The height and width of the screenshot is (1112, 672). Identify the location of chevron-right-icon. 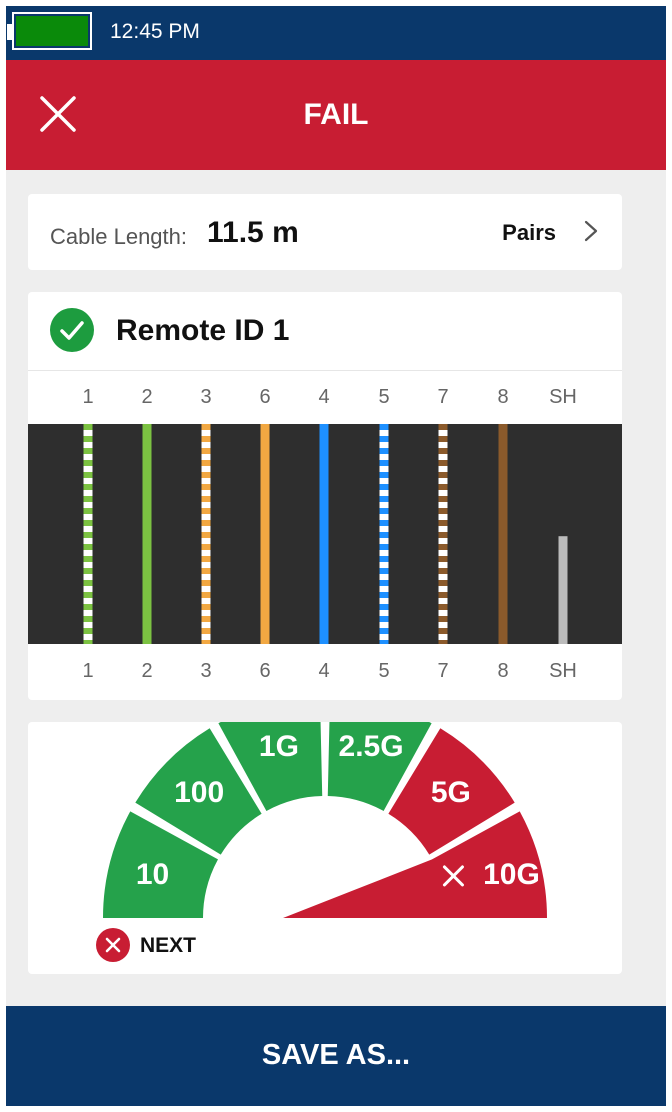
(591, 231).